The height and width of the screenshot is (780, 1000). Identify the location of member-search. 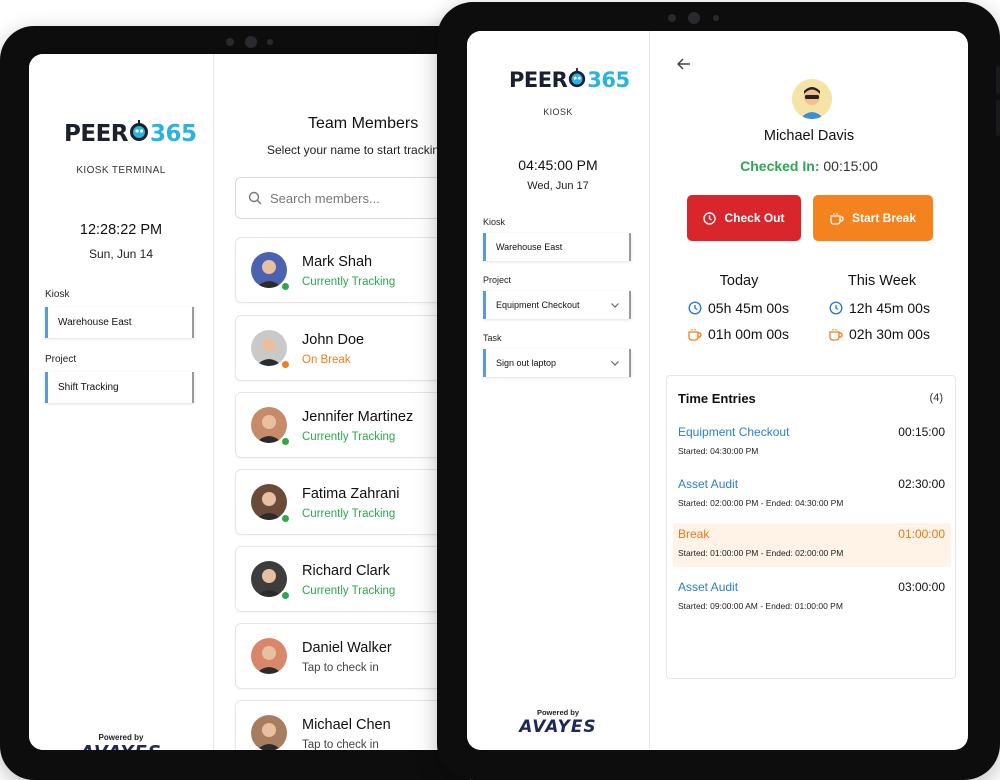
(352, 198).